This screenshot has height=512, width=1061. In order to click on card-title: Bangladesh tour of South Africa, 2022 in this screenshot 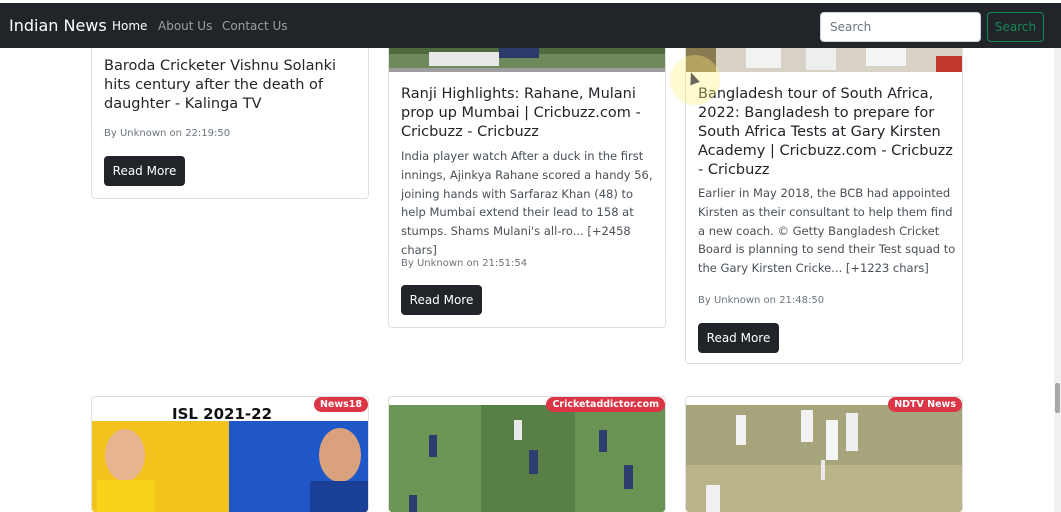, I will do `click(827, 132)`.